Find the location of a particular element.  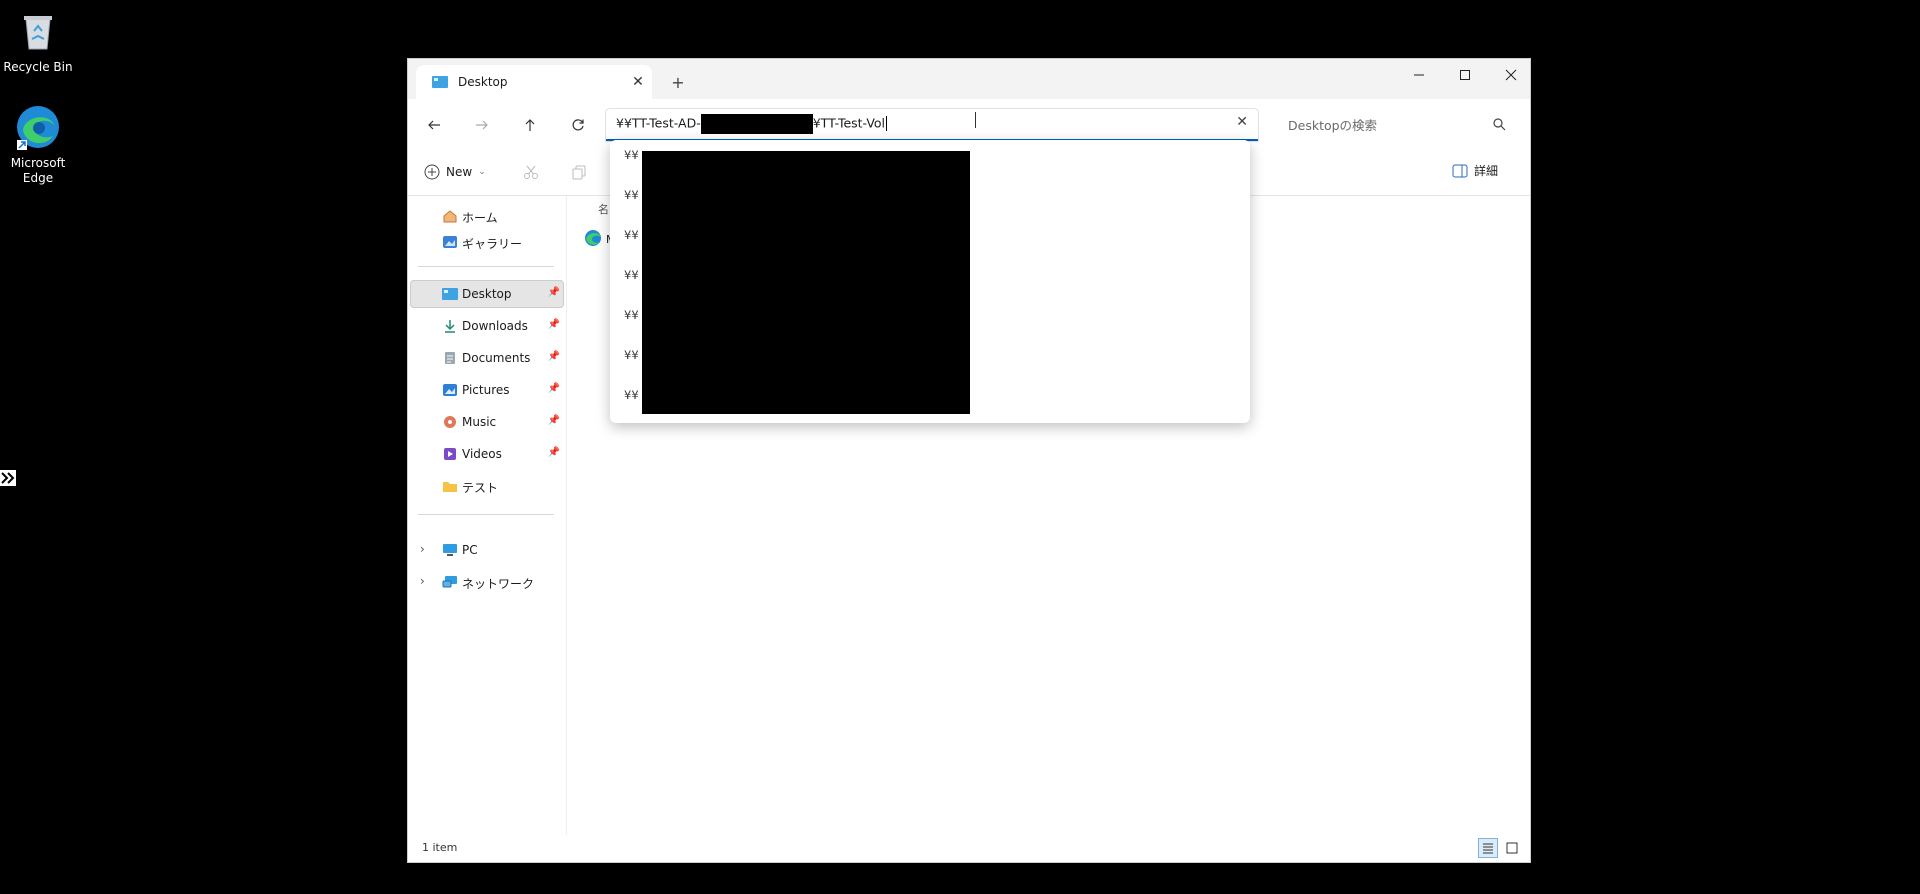

nav-item-desktop: Desktop 📌 is located at coordinates (487, 294).